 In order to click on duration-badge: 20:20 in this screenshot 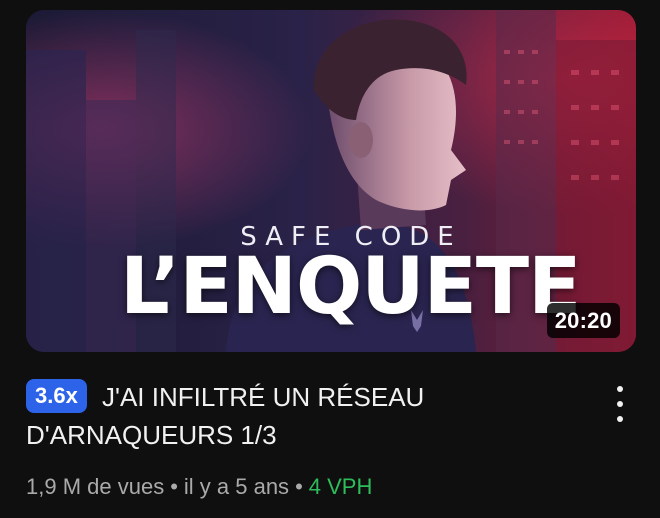, I will do `click(583, 320)`.